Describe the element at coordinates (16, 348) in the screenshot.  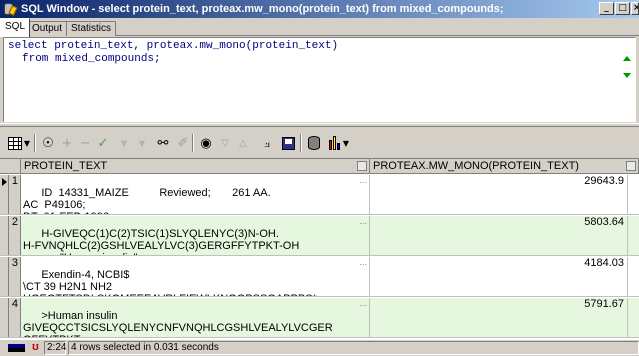
I see `connection-icon` at that location.